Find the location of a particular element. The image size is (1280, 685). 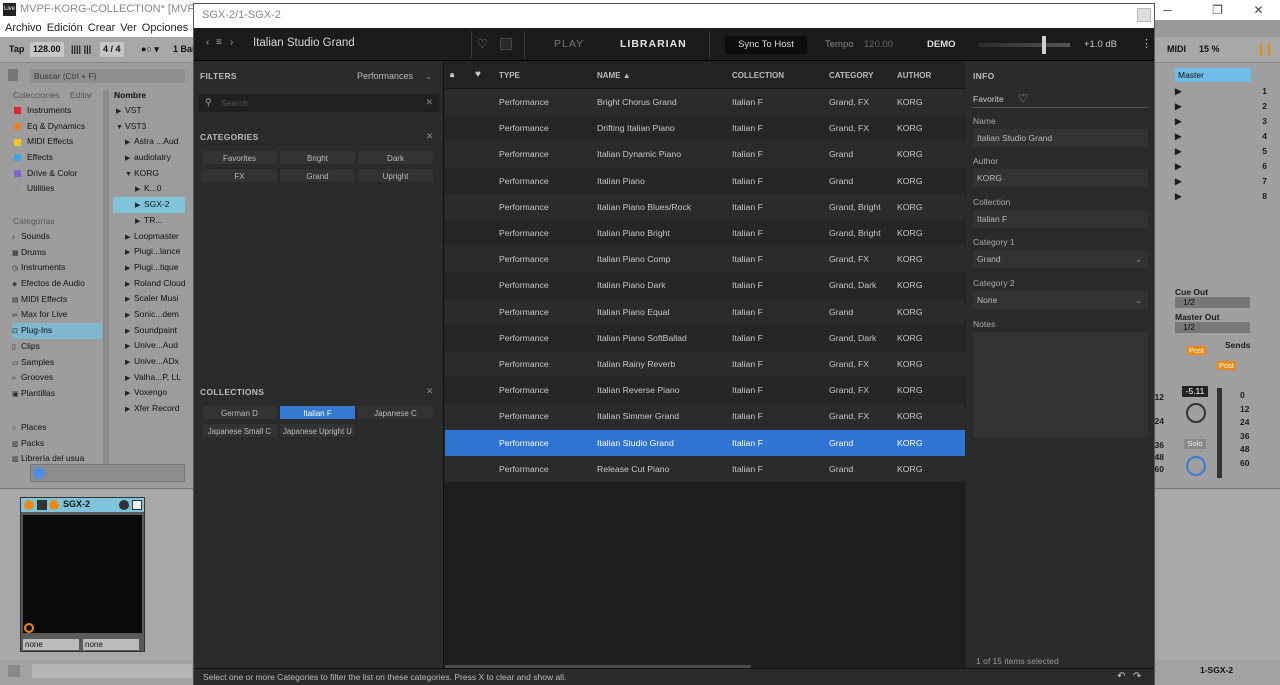

favorite-column-icon: ♥ is located at coordinates (478, 74).